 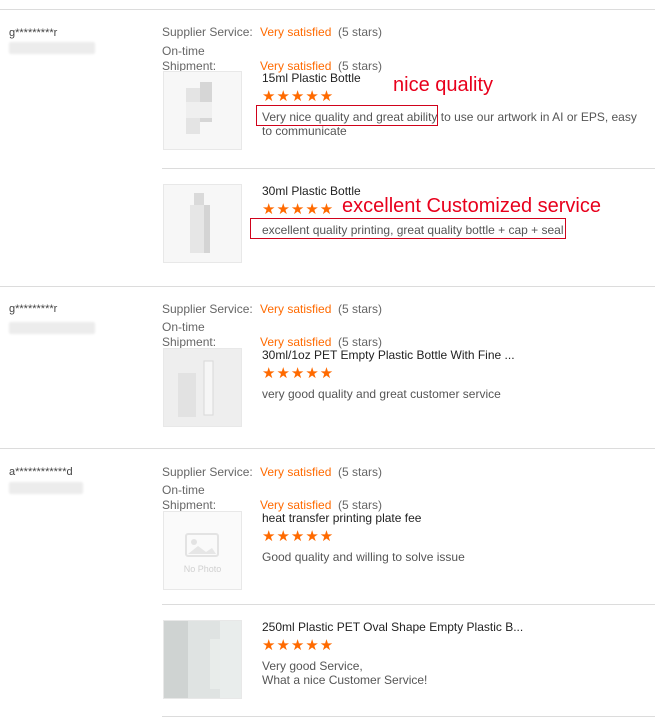 What do you see at coordinates (443, 85) in the screenshot?
I see `annotation-nice-quality: nice quality` at bounding box center [443, 85].